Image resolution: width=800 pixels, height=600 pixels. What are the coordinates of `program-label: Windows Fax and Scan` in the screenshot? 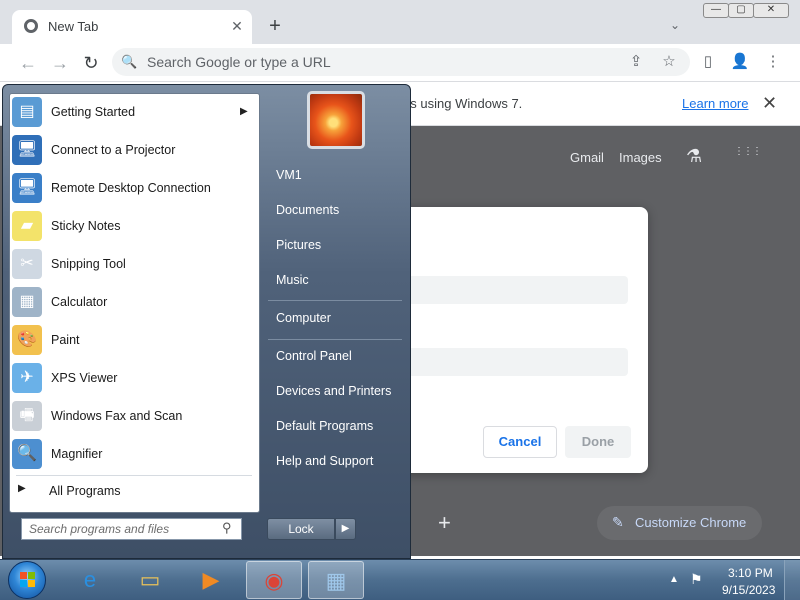 It's located at (117, 416).